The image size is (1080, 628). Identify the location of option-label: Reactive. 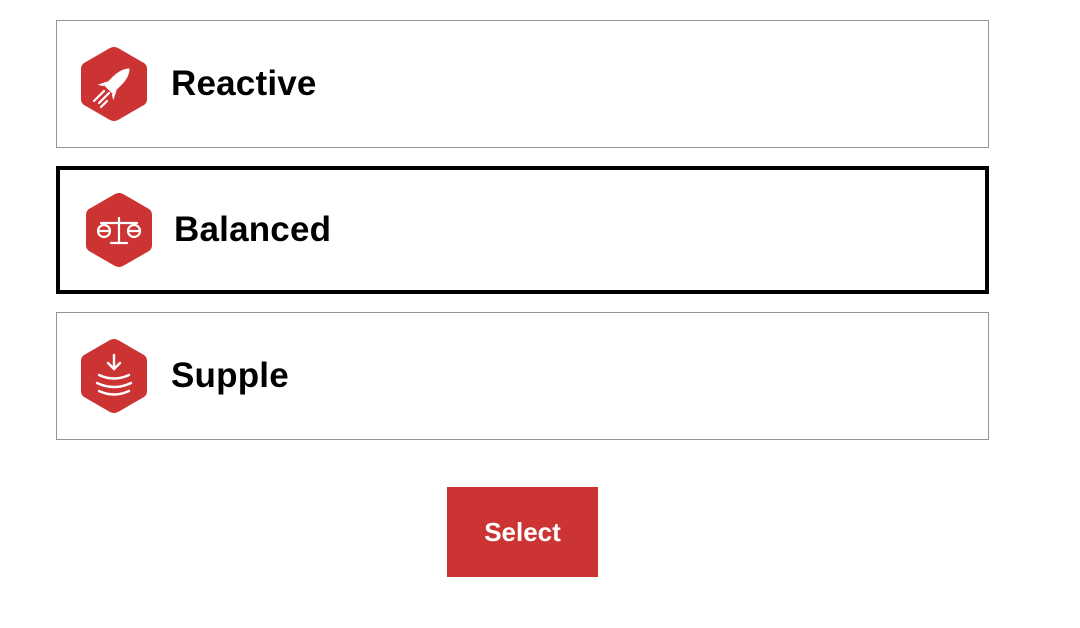
(244, 83).